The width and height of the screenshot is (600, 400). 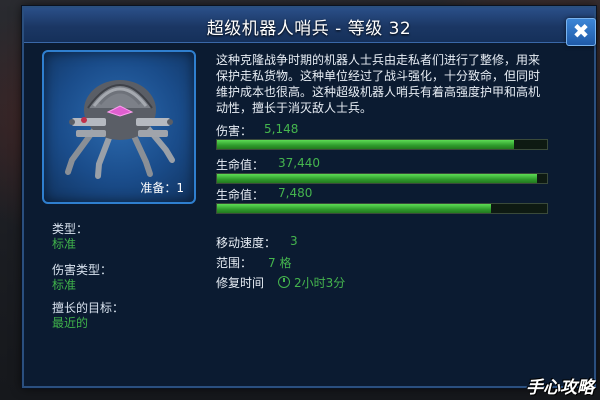 What do you see at coordinates (120, 129) in the screenshot?
I see `sentry-robot-image` at bounding box center [120, 129].